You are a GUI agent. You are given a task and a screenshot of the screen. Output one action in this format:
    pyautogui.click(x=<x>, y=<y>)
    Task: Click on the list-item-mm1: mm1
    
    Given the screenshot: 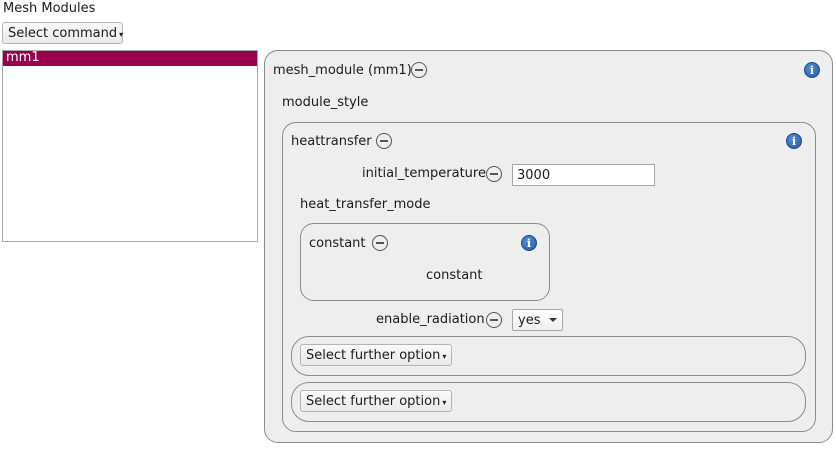 What is the action you would take?
    pyautogui.click(x=130, y=58)
    